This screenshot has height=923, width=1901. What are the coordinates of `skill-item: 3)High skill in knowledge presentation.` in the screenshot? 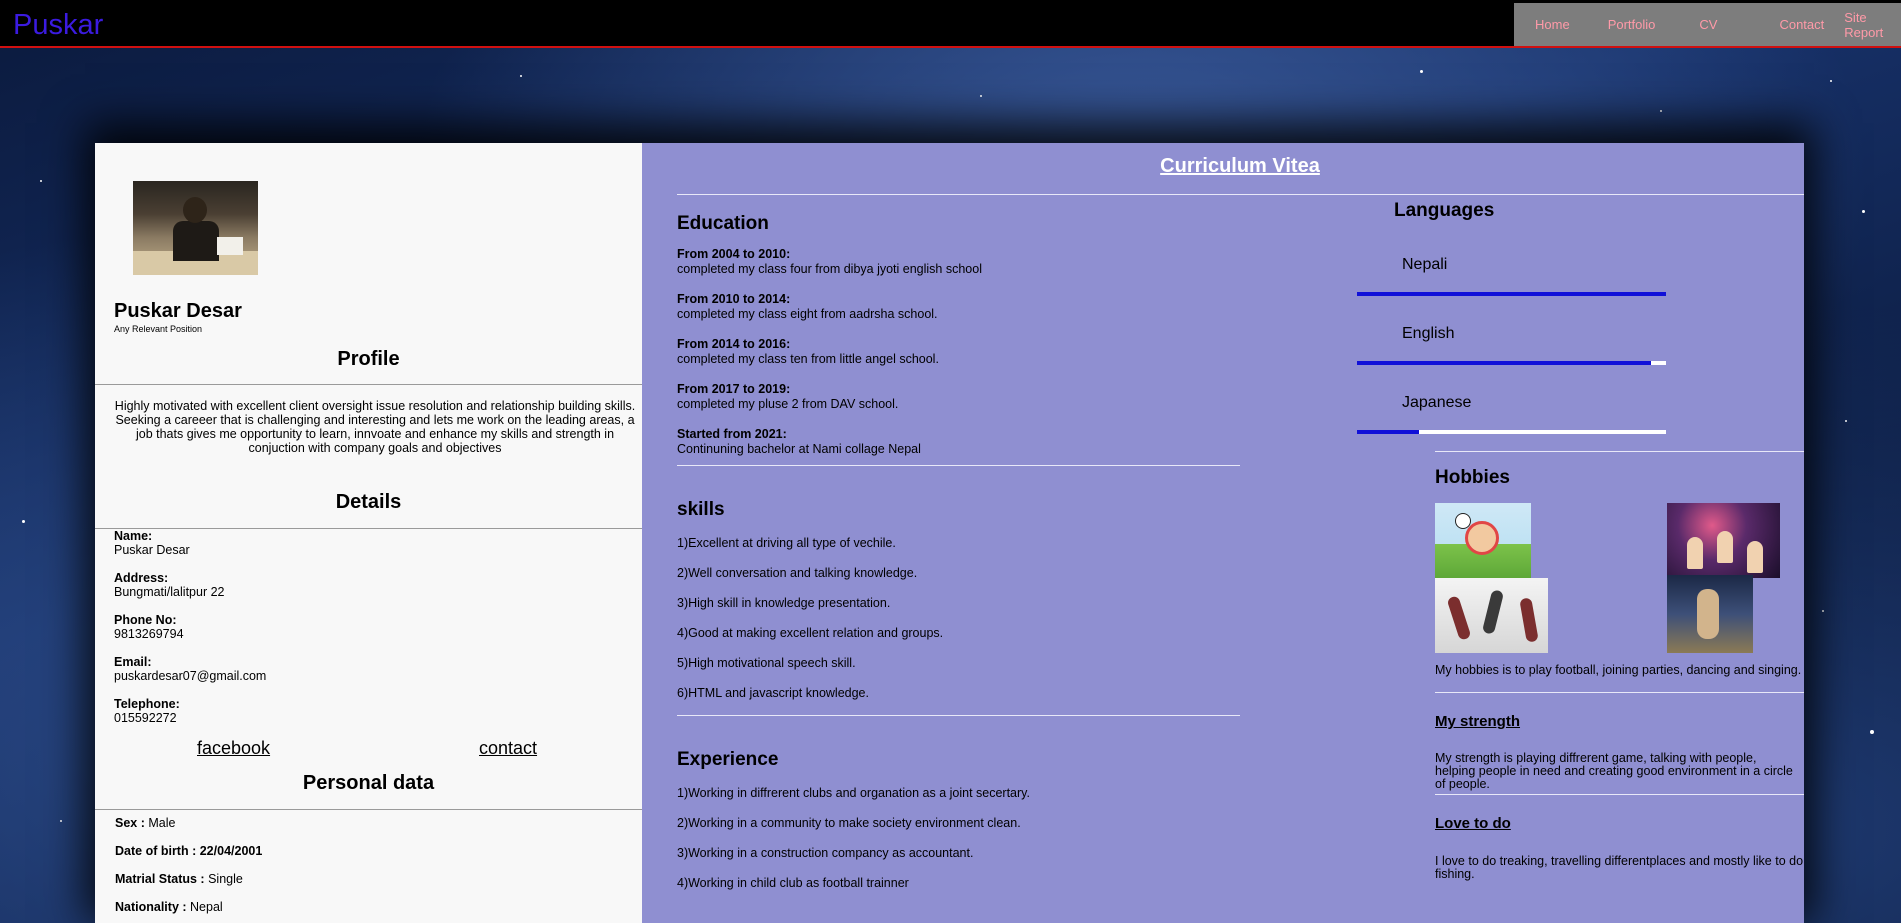 It's located at (784, 603).